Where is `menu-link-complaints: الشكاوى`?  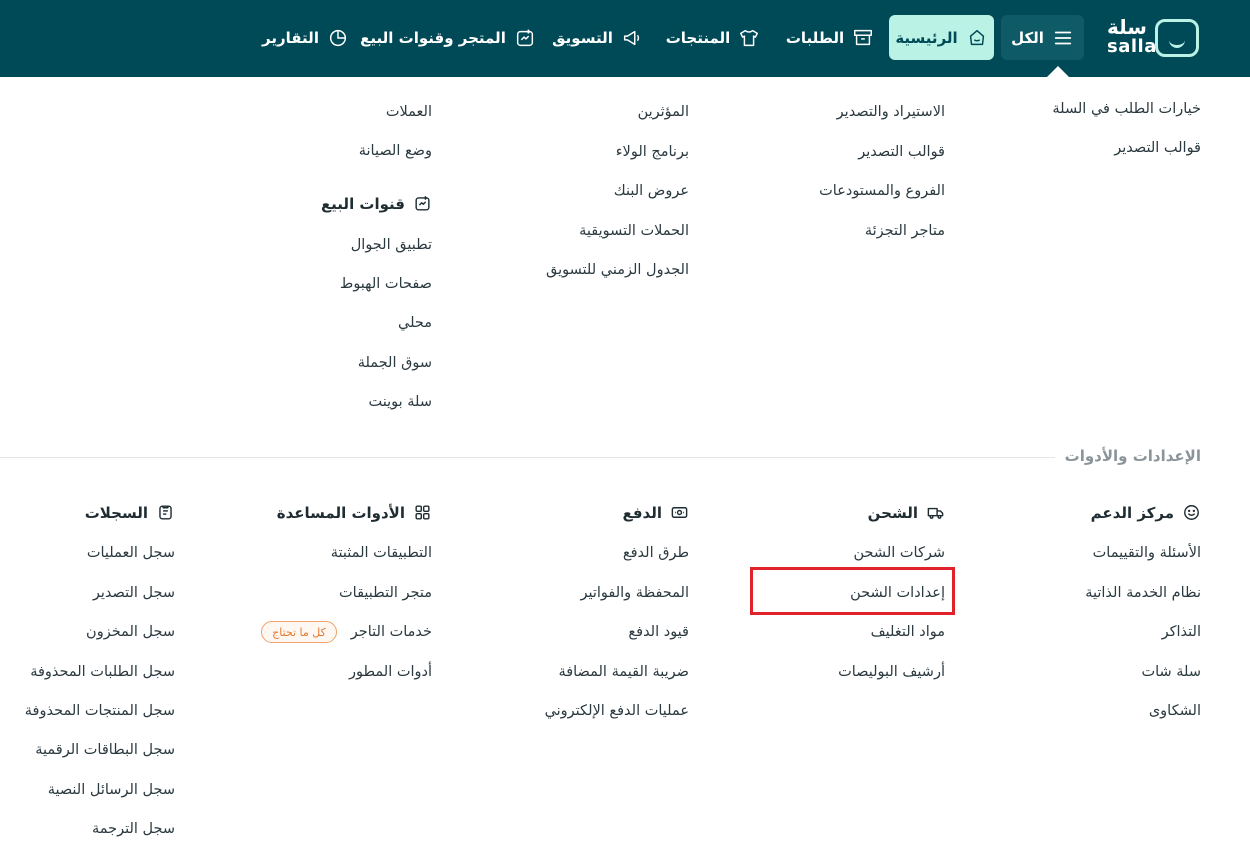 menu-link-complaints: الشكاوى is located at coordinates (1175, 711).